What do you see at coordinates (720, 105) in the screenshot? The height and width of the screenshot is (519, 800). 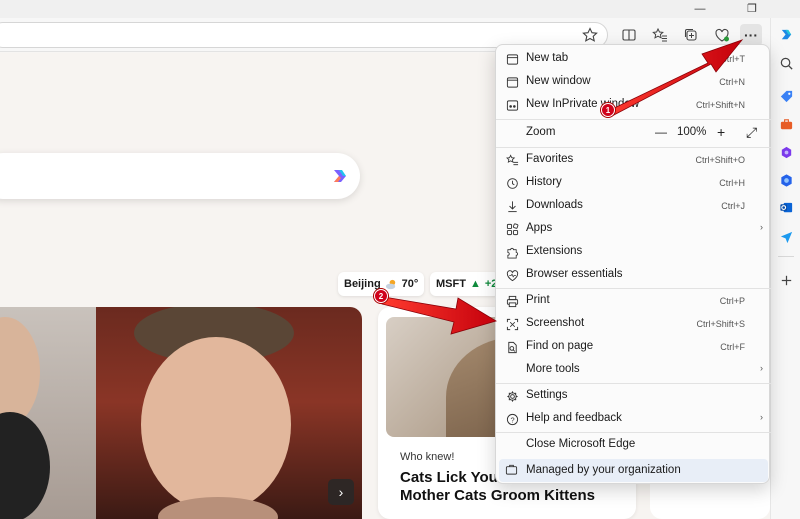 I see `menu-shortcut: Ctrl+Shift+N` at bounding box center [720, 105].